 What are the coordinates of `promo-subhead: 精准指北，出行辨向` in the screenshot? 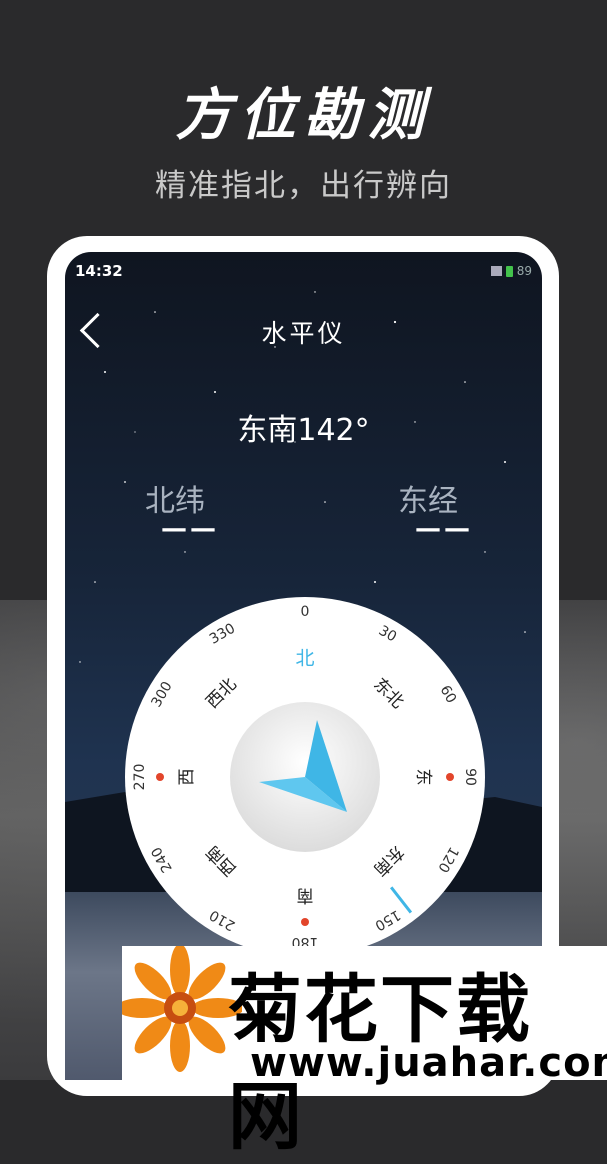 It's located at (303, 186).